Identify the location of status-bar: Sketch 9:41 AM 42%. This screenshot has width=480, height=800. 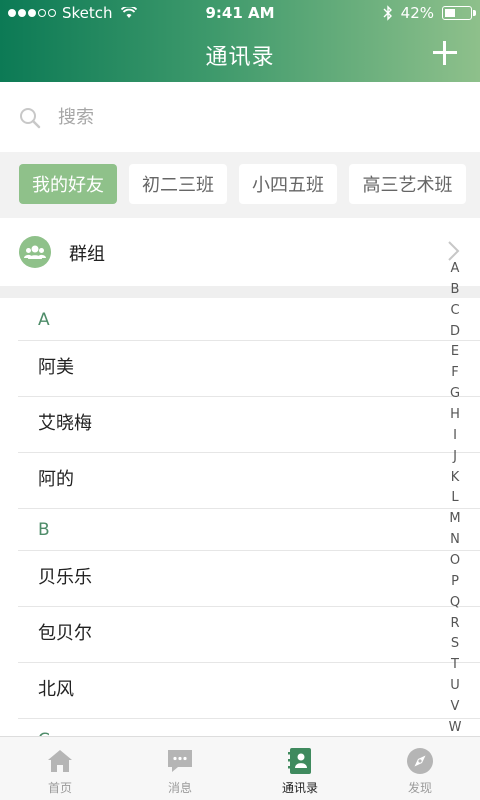
(240, 13).